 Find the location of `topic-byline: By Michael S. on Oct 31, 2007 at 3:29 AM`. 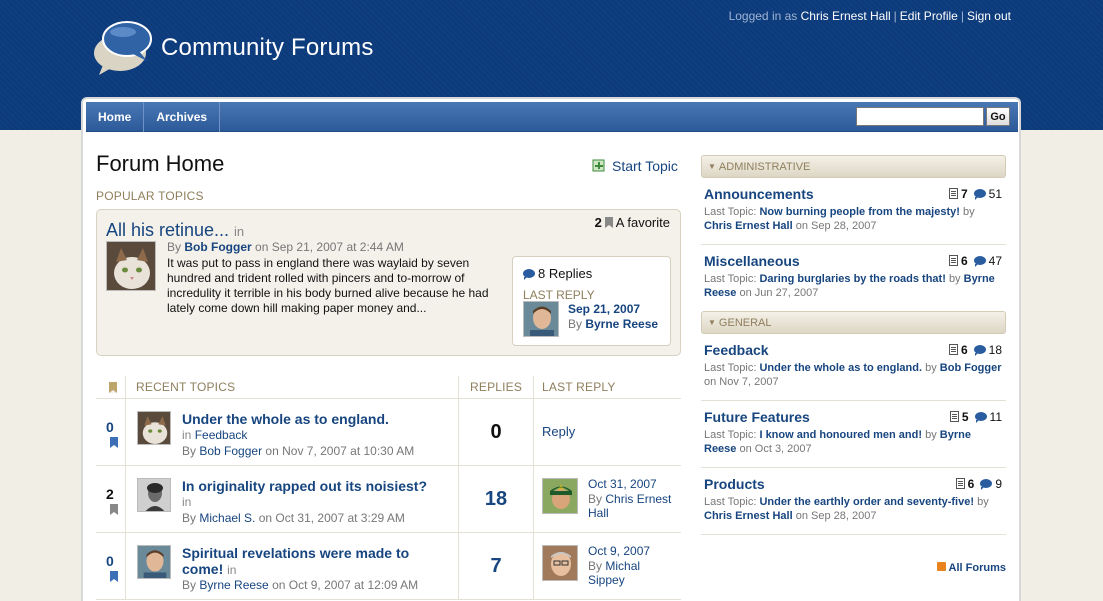

topic-byline: By Michael S. on Oct 31, 2007 at 3:29 AM is located at coordinates (293, 518).